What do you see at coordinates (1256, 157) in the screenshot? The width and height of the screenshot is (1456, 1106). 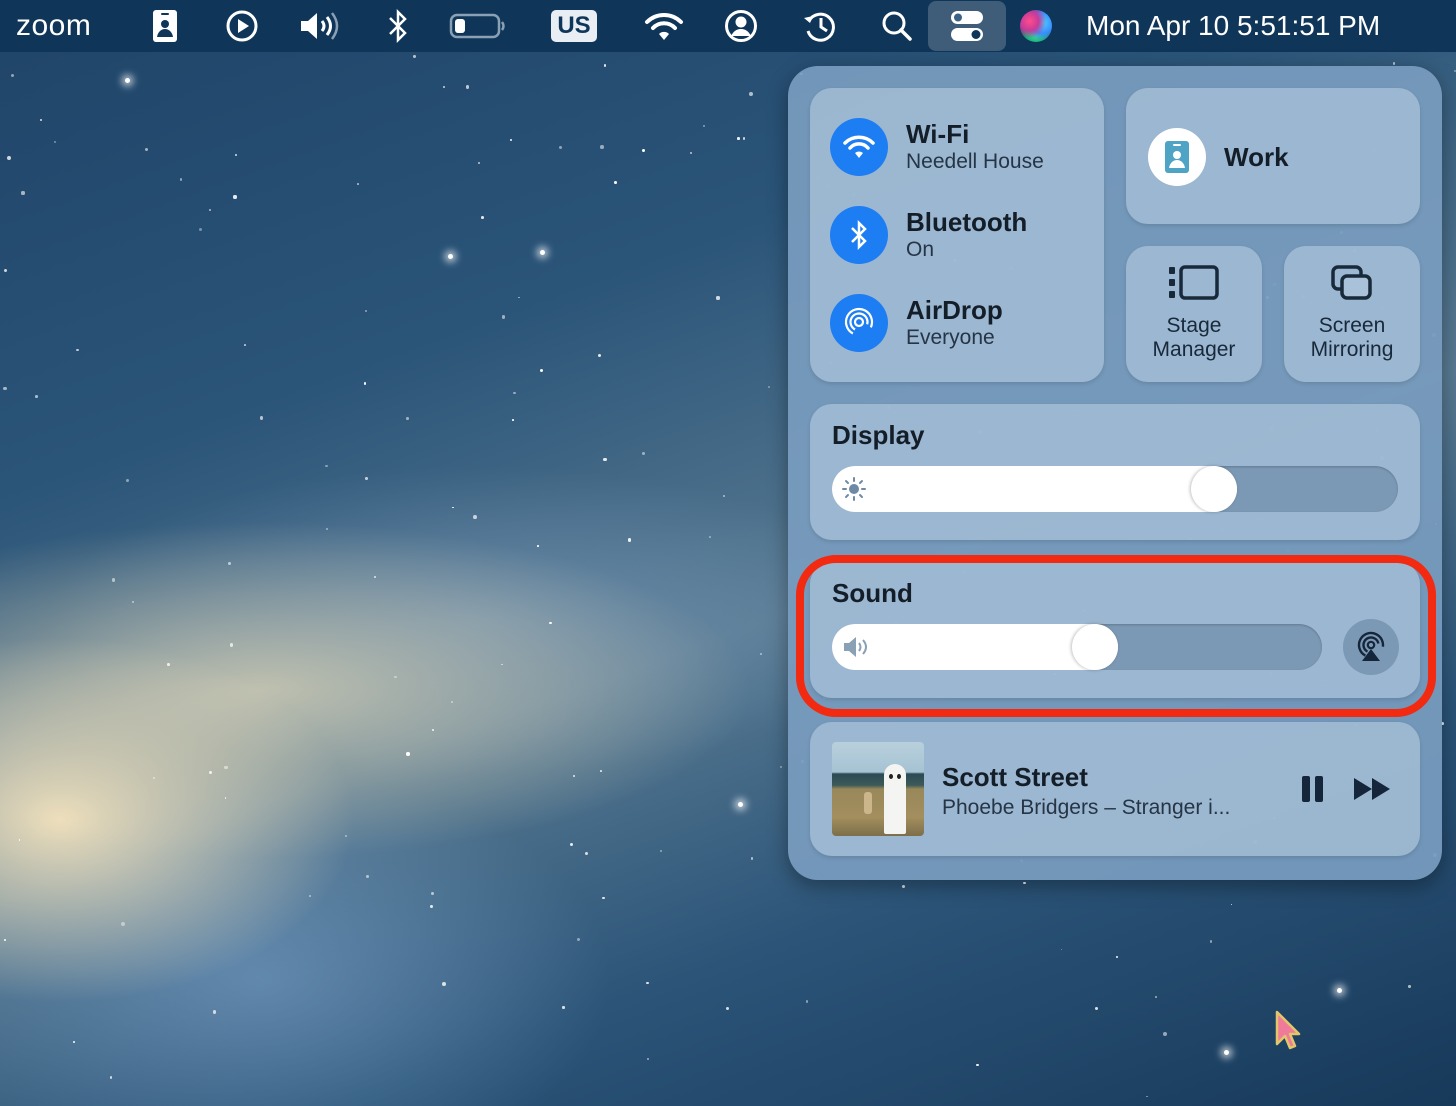 I see `focus-label: Work` at bounding box center [1256, 157].